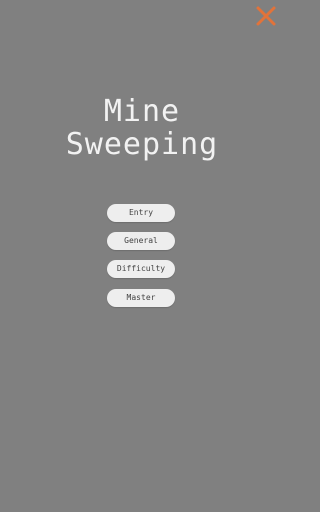  I want to click on game-title-line1: Mine, so click(142, 111).